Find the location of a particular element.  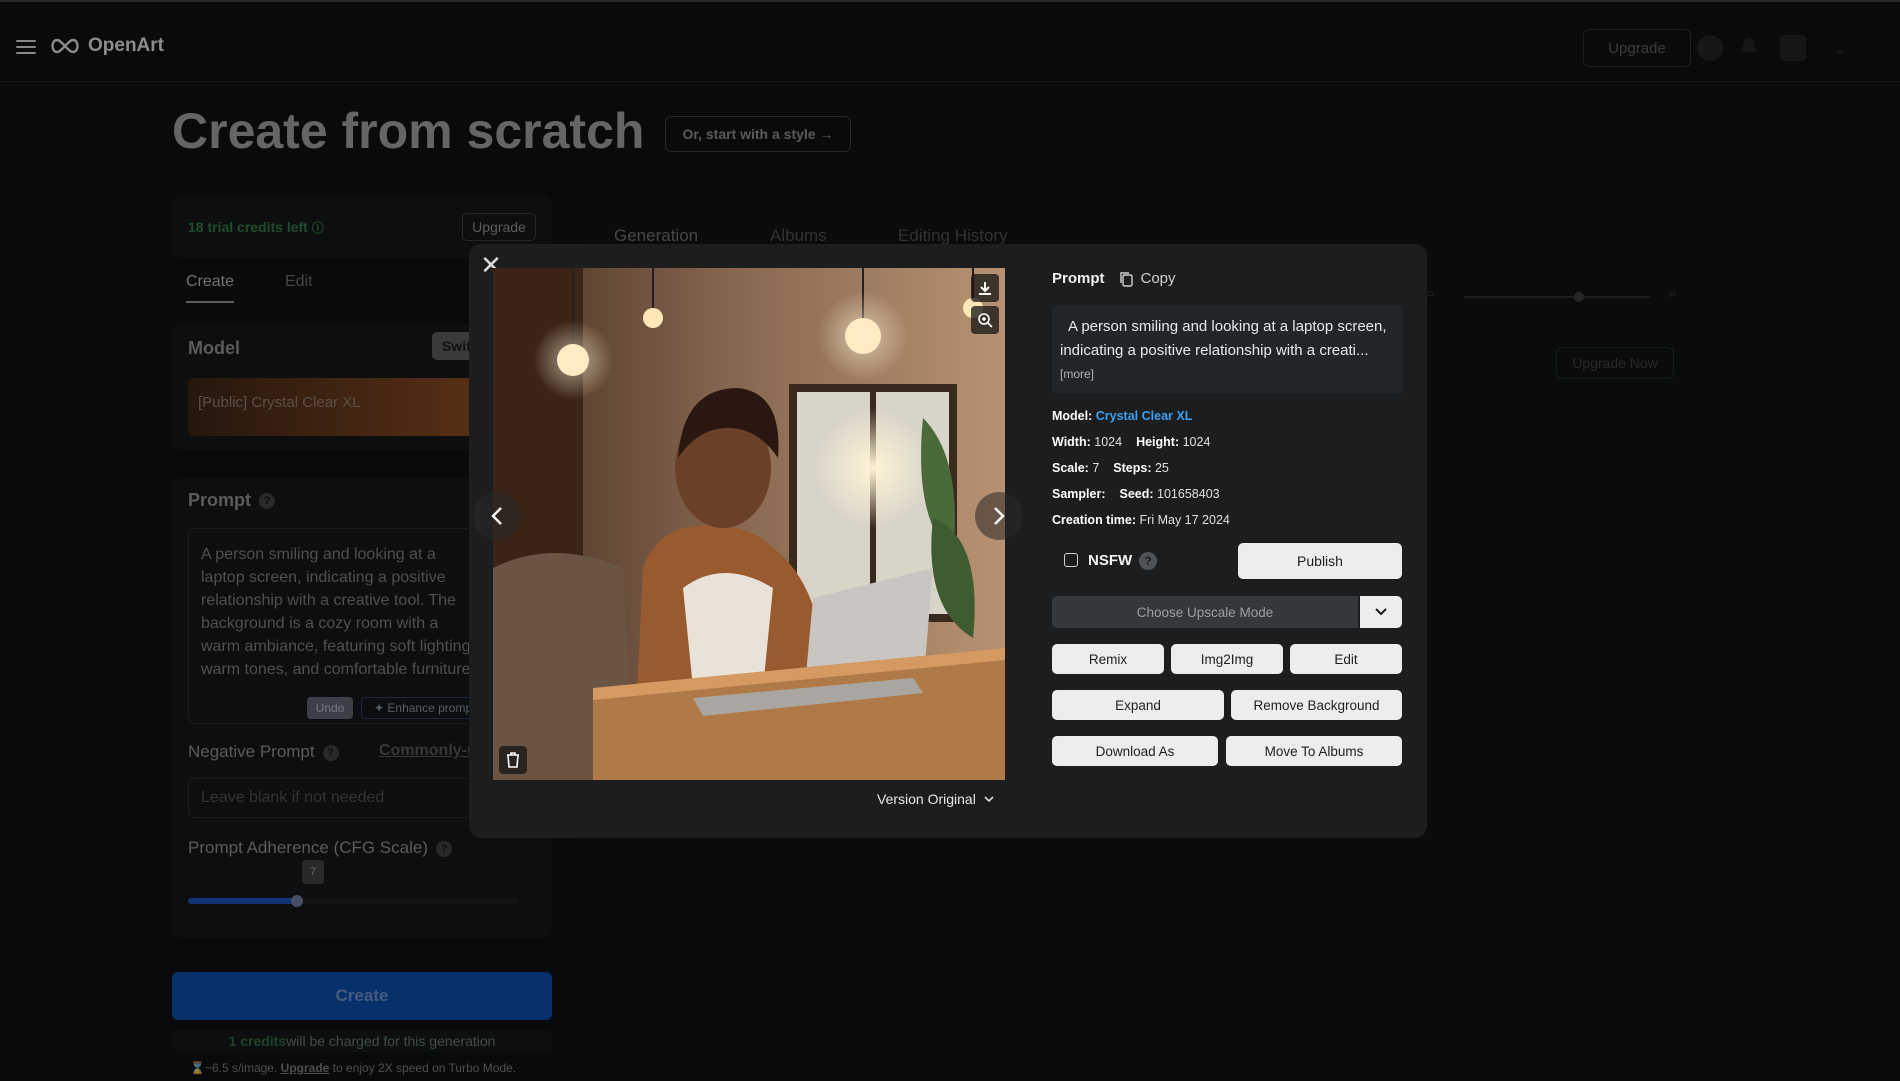

upscale-dropdown-toggle is located at coordinates (1381, 612).